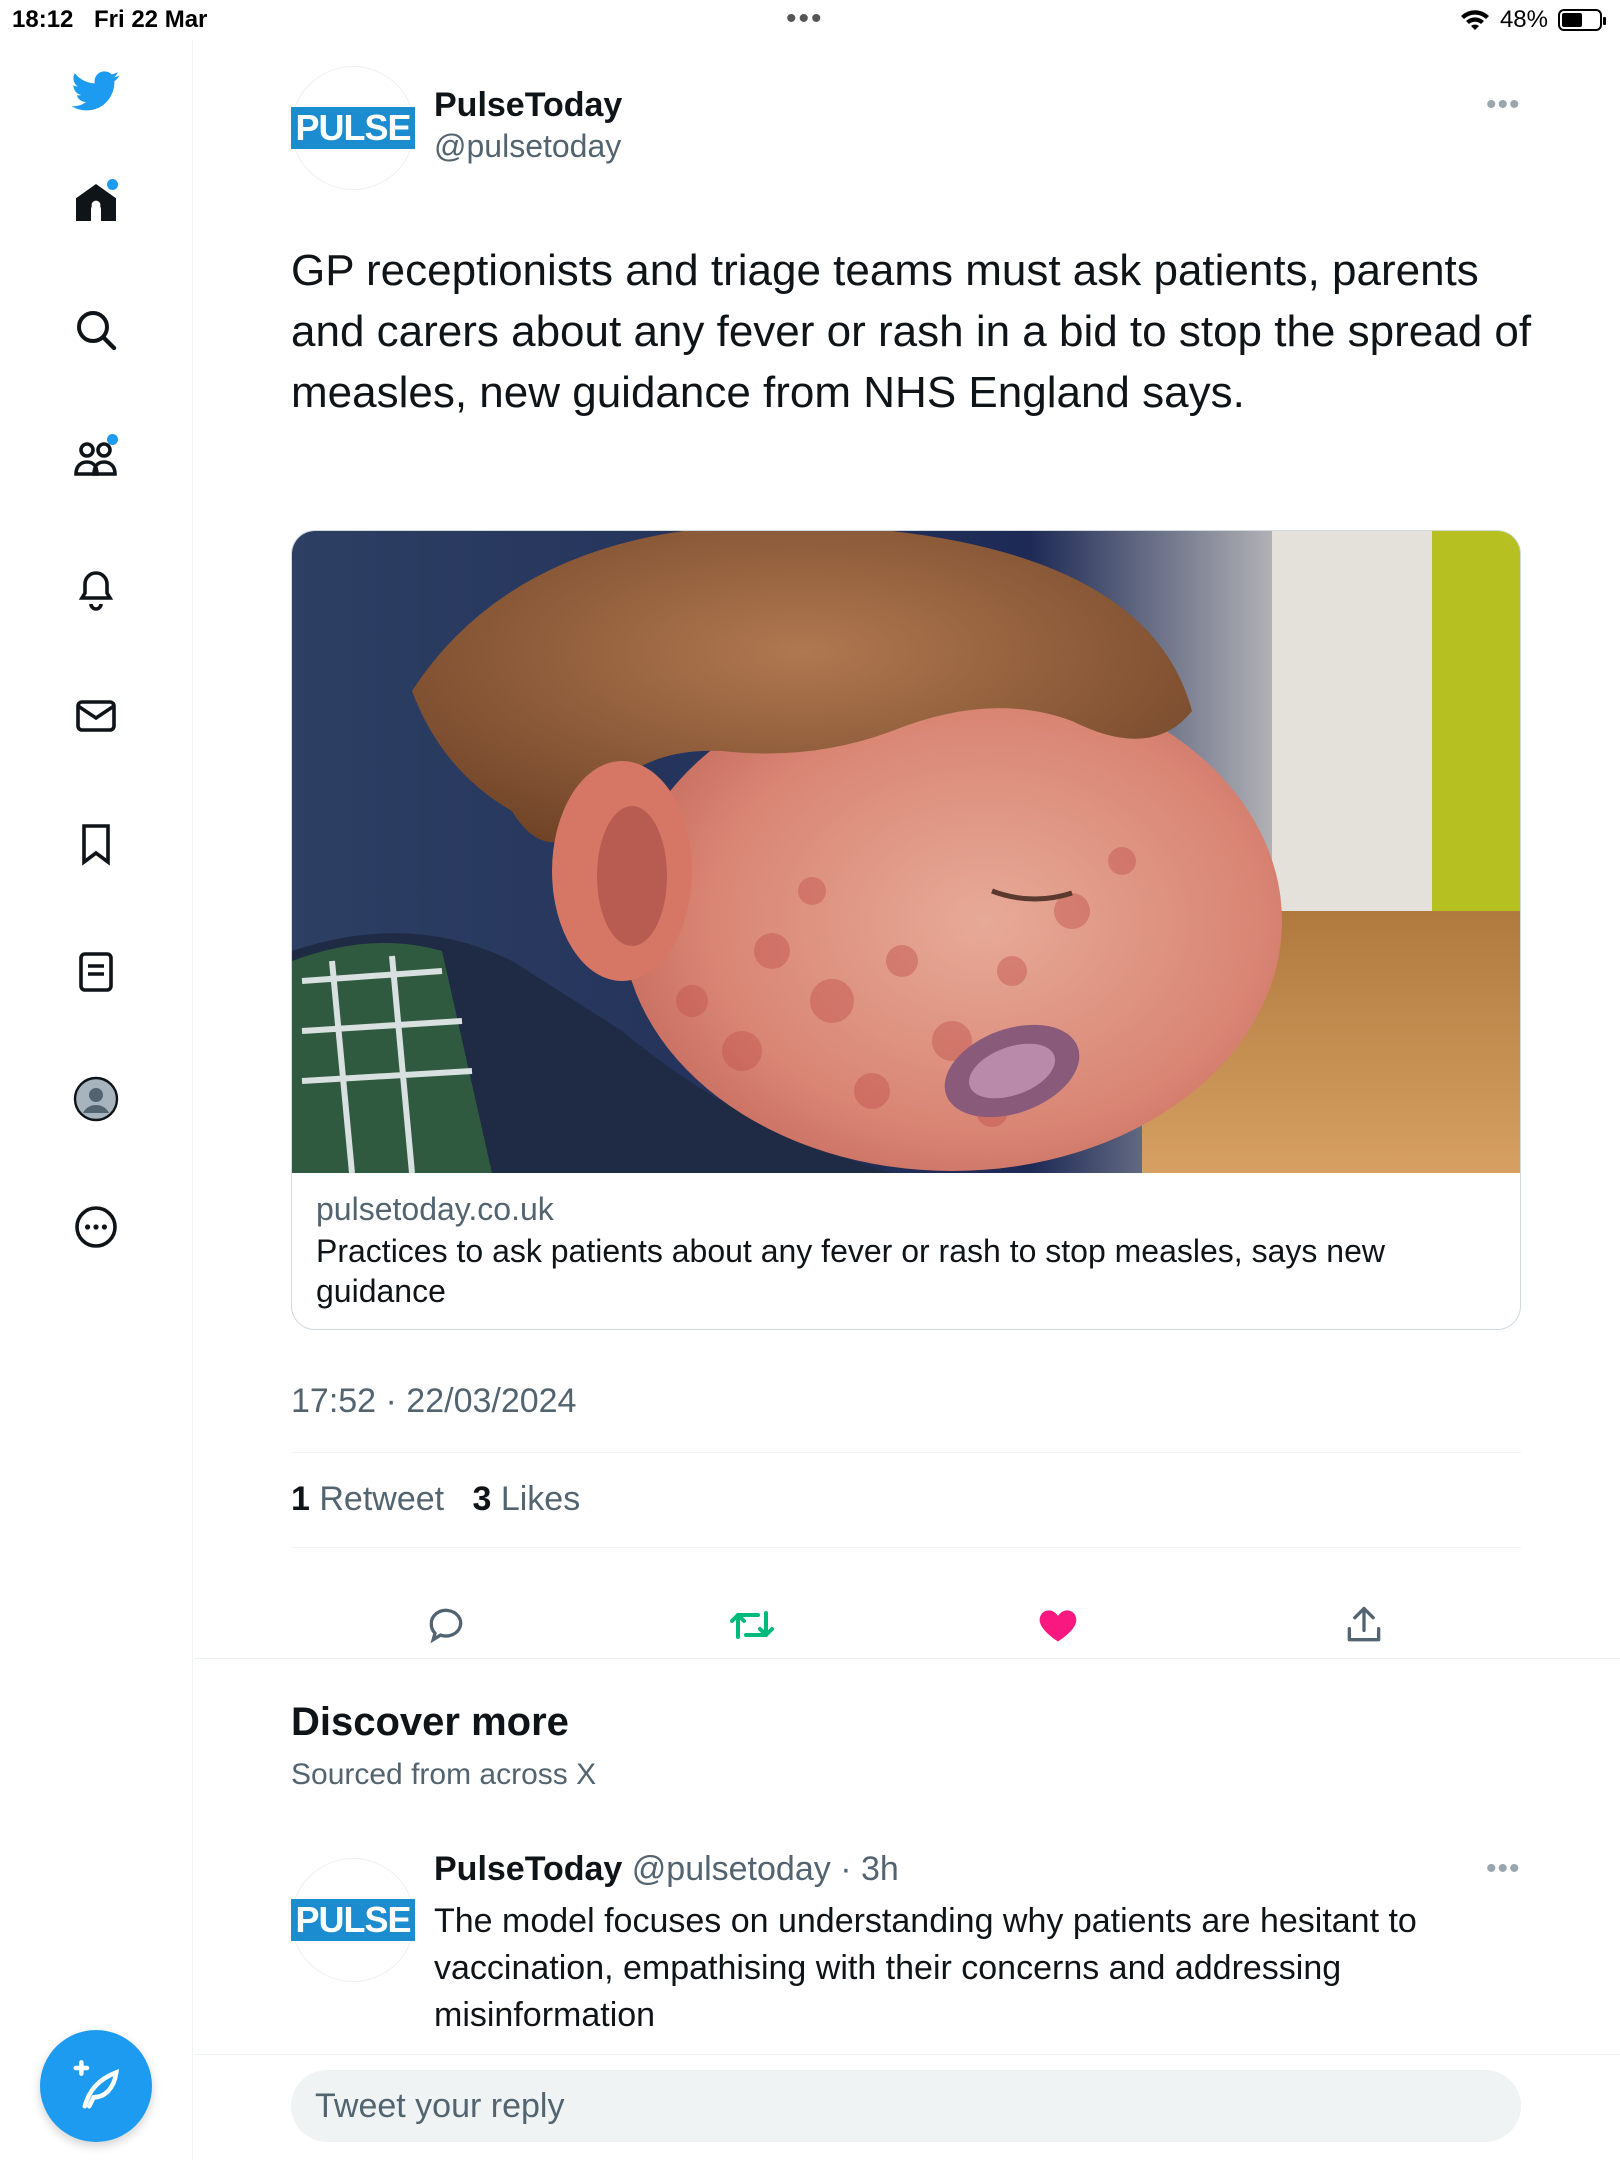 The image size is (1620, 2160). Describe the element at coordinates (1582, 20) in the screenshot. I see `battery-icon` at that location.